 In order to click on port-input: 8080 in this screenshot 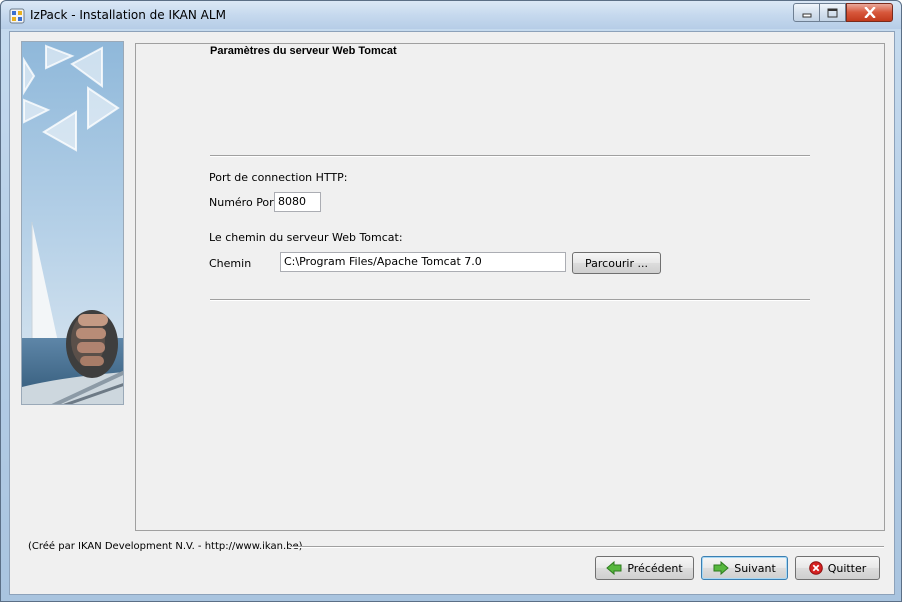, I will do `click(297, 202)`.